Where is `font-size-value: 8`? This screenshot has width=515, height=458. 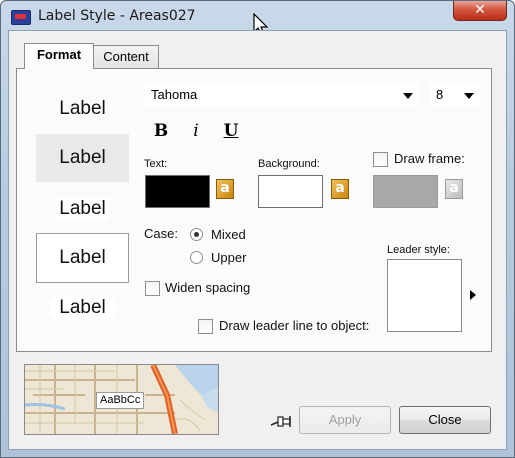 font-size-value: 8 is located at coordinates (440, 94).